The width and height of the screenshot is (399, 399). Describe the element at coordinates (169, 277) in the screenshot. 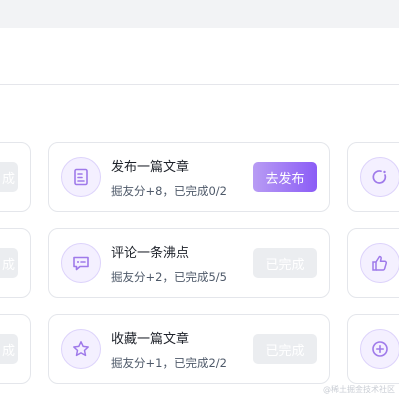

I see `task-desc: 掘友分+2，已完成5/5` at that location.